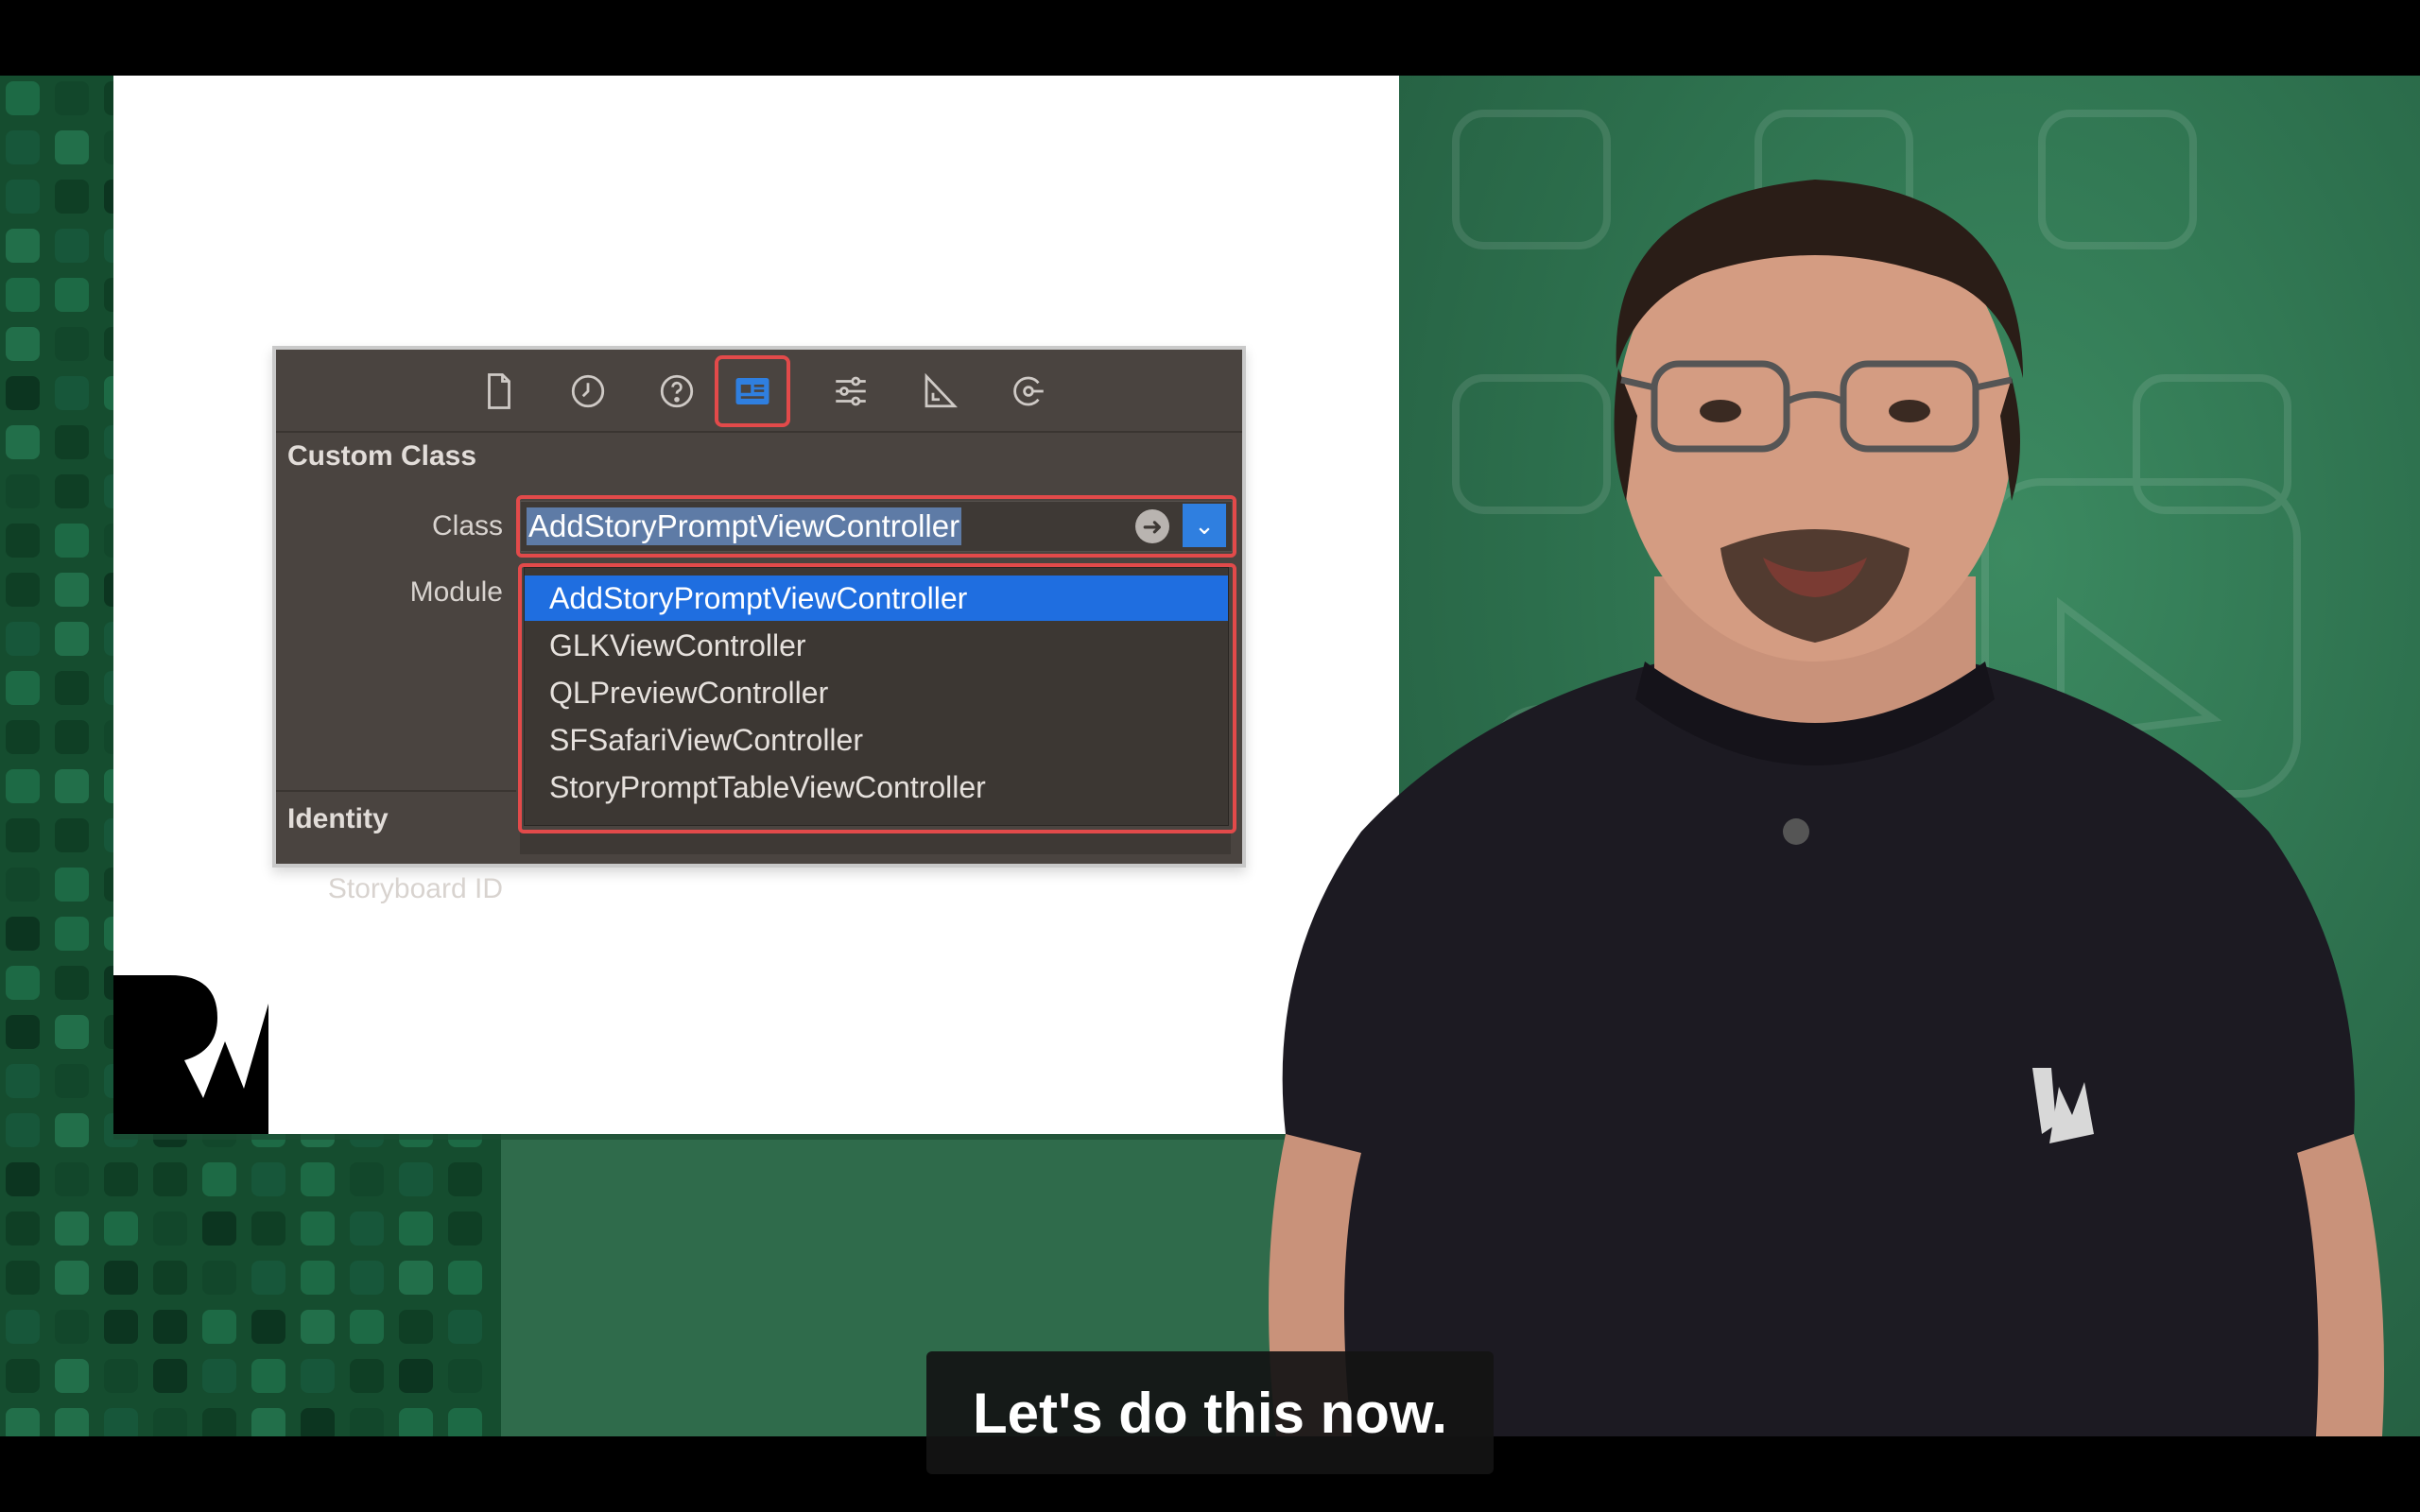 The image size is (2420, 1512). What do you see at coordinates (588, 391) in the screenshot?
I see `clock-icon` at bounding box center [588, 391].